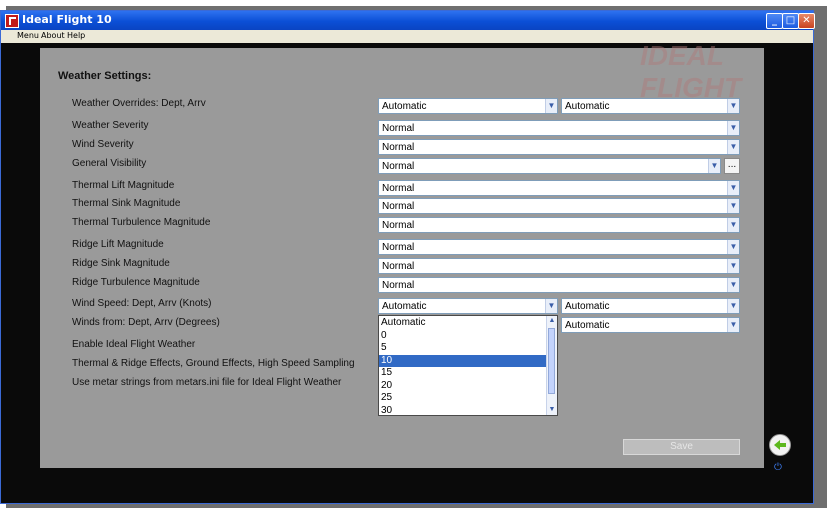 The image size is (832, 512). What do you see at coordinates (123, 185) in the screenshot?
I see `label-thermal-lift: Thermal Lift Magnitude` at bounding box center [123, 185].